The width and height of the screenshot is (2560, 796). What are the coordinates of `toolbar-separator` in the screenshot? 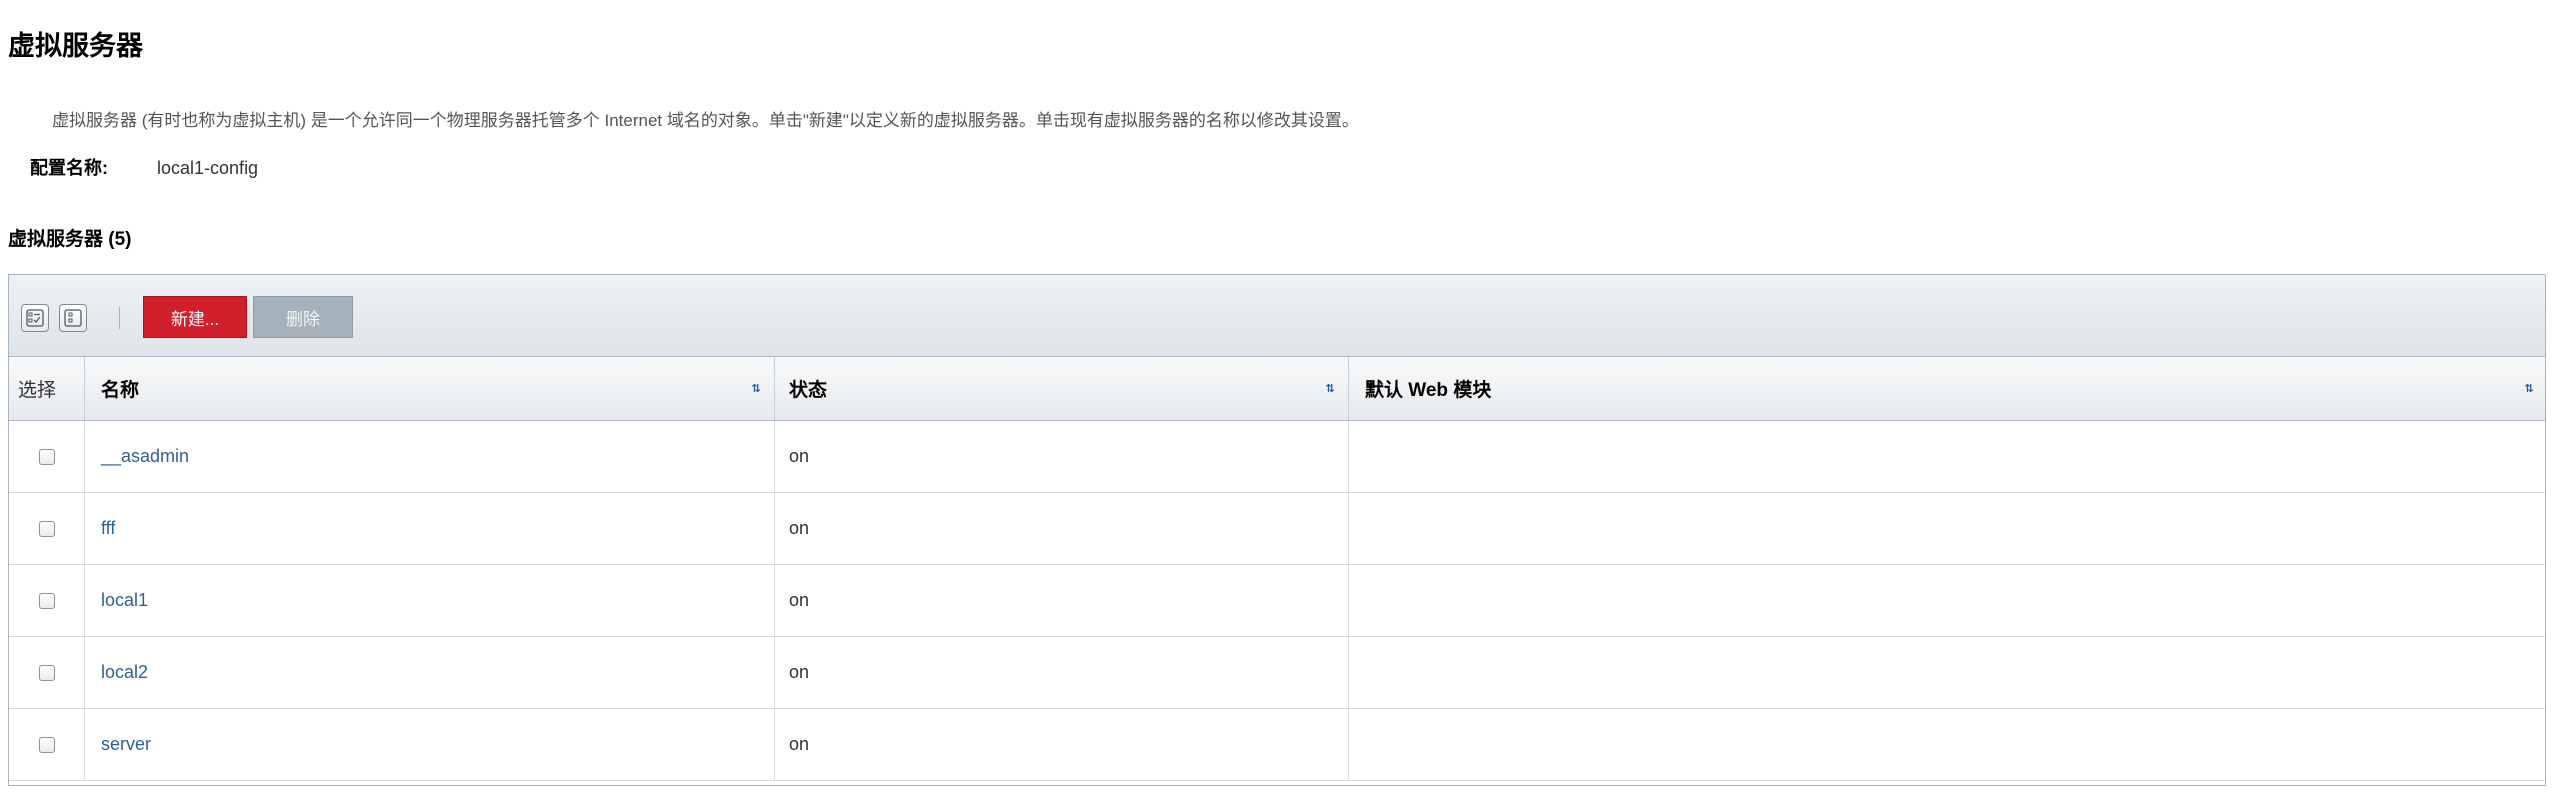 It's located at (119, 318).